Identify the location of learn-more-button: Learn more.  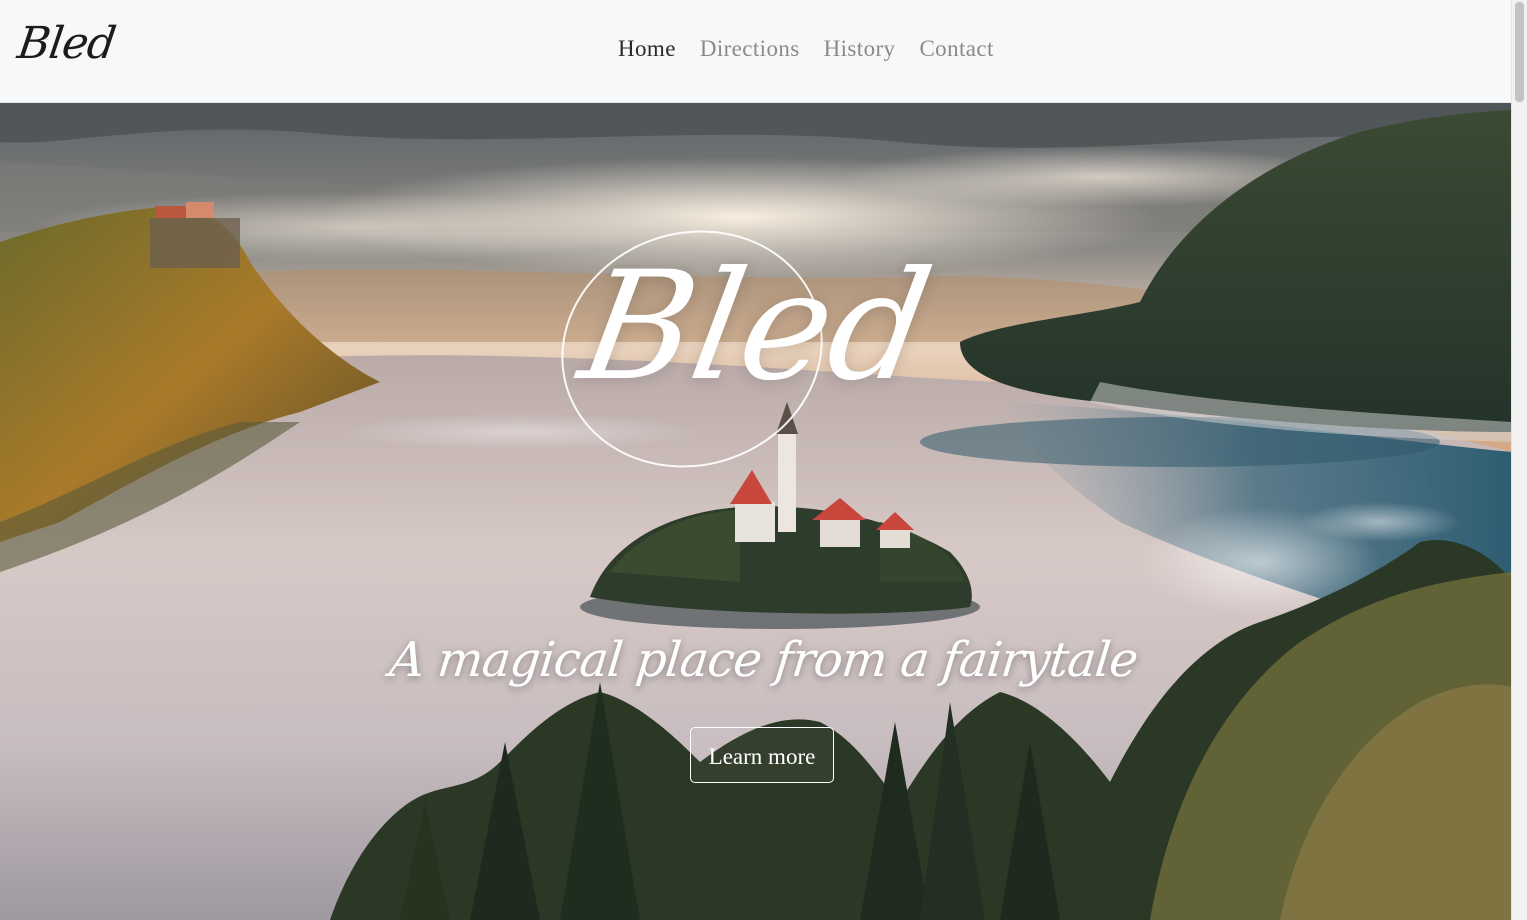
(762, 755).